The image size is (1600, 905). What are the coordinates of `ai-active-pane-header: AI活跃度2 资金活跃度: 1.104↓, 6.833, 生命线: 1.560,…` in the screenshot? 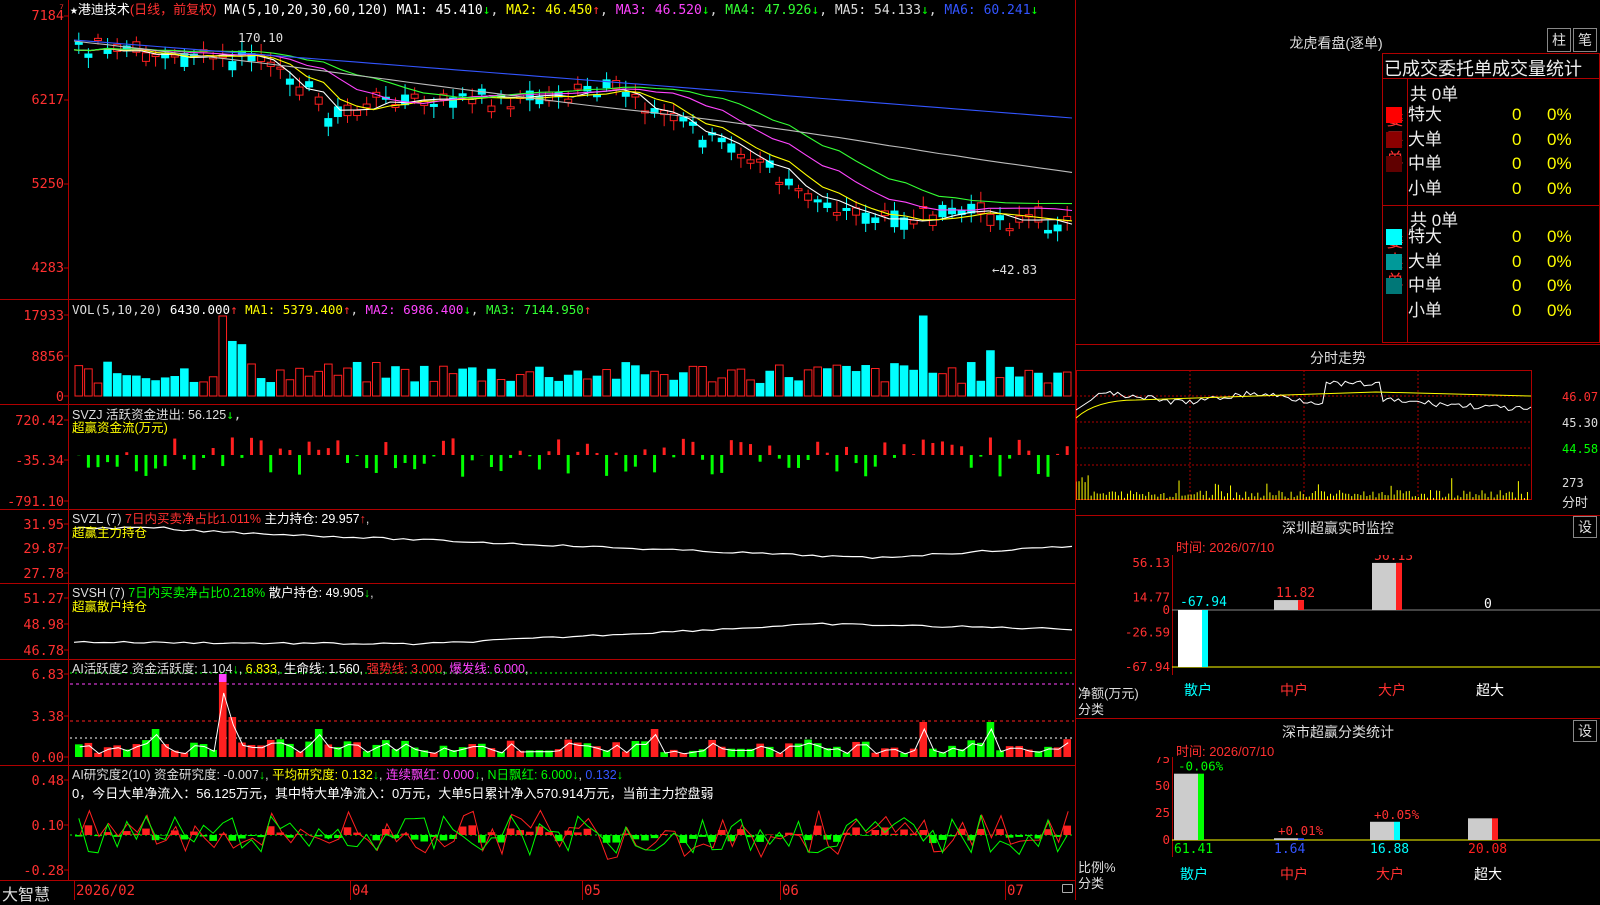 It's located at (300, 669).